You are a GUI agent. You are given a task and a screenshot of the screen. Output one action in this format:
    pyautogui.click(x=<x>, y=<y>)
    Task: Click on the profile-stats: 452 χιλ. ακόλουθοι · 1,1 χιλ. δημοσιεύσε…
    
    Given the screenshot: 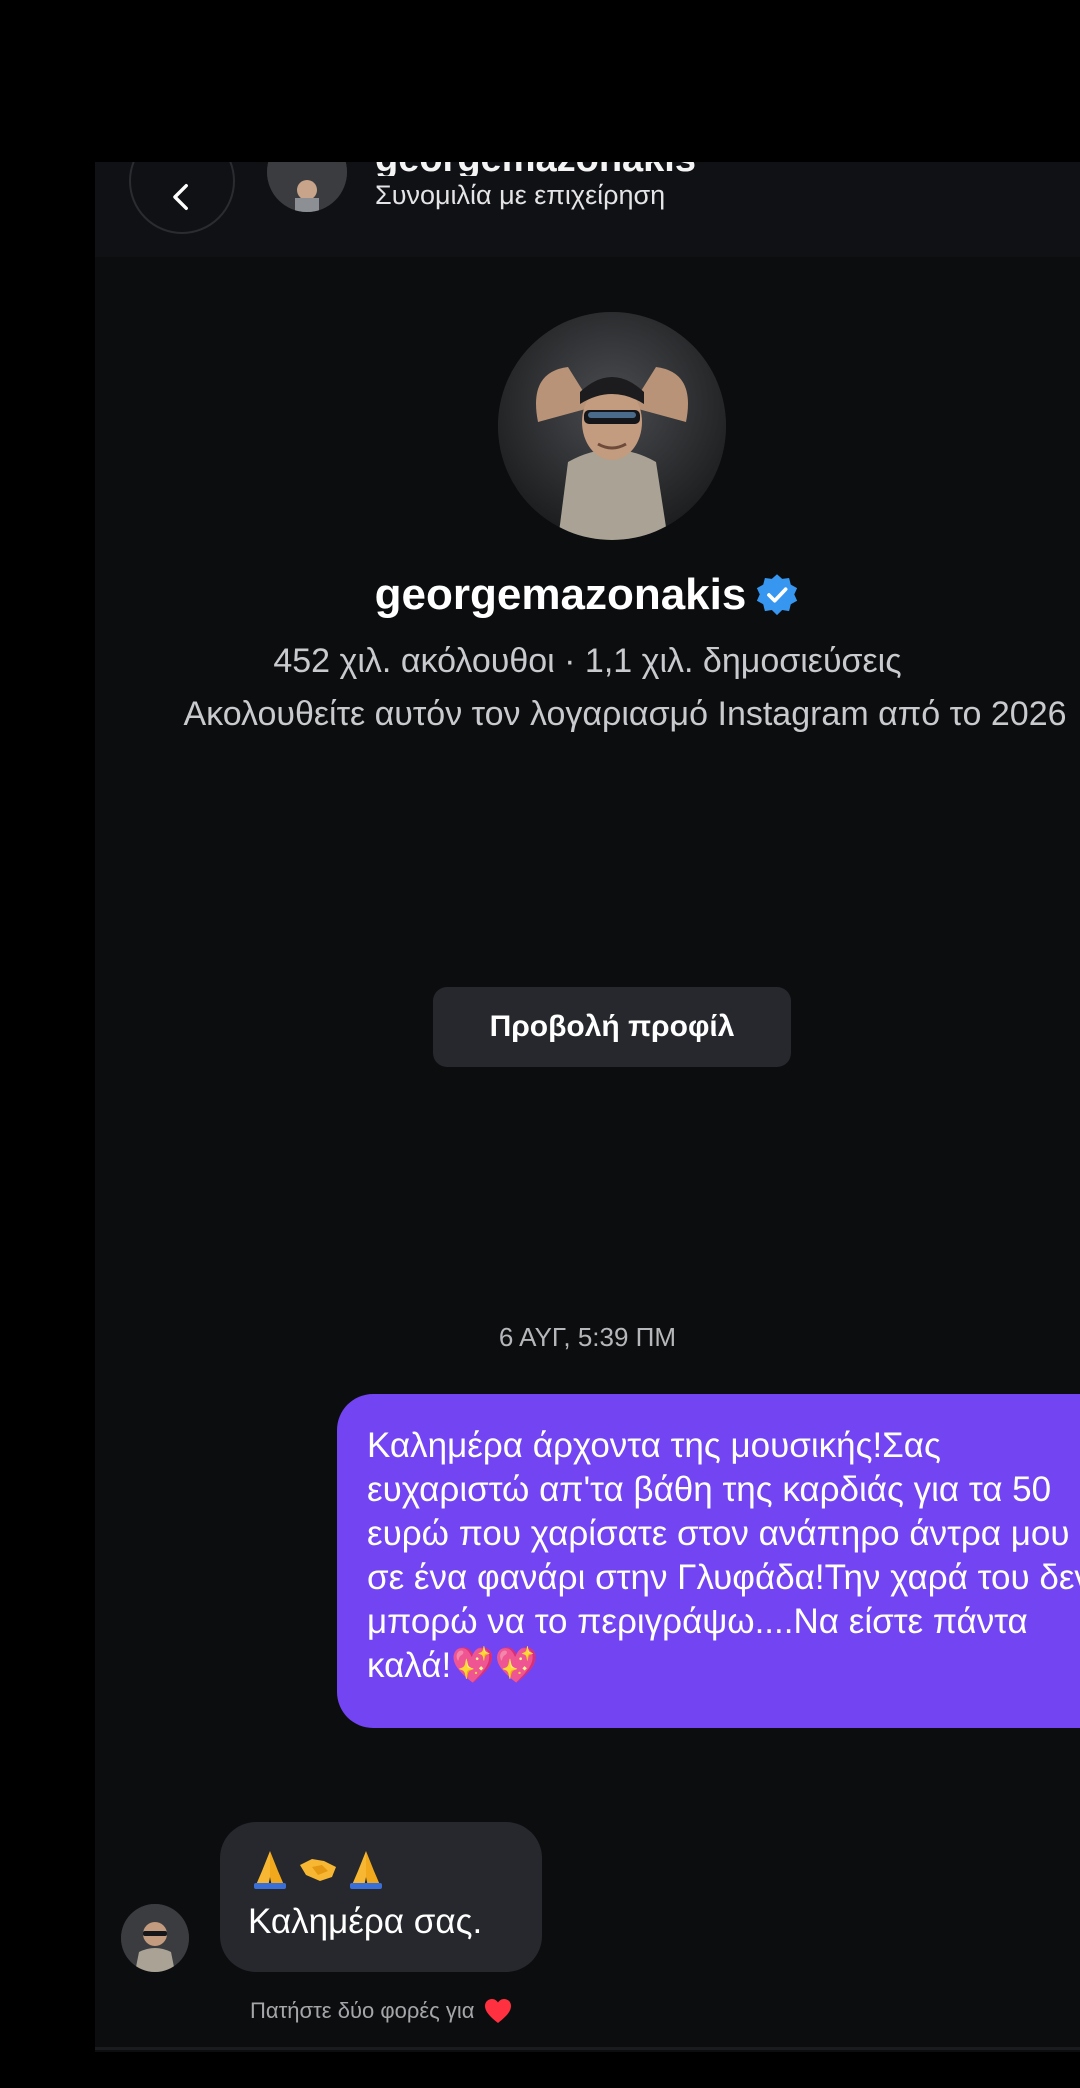 What is the action you would take?
    pyautogui.click(x=587, y=661)
    